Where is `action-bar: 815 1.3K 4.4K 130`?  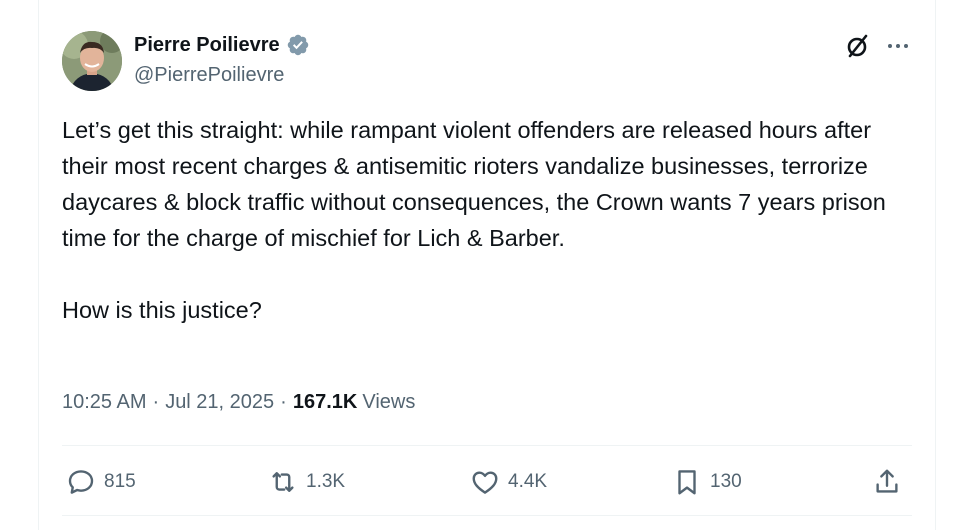
action-bar: 815 1.3K 4.4K 130 is located at coordinates (487, 482).